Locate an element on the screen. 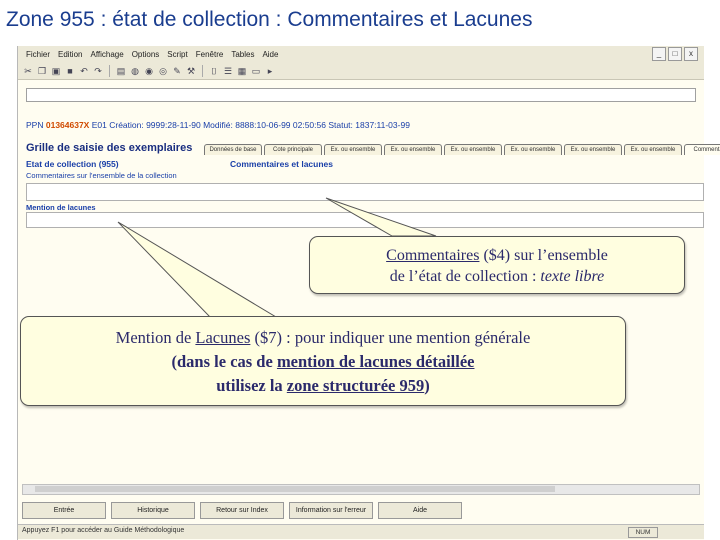 The height and width of the screenshot is (540, 720). callout1-keyword: Commentaires is located at coordinates (433, 255).